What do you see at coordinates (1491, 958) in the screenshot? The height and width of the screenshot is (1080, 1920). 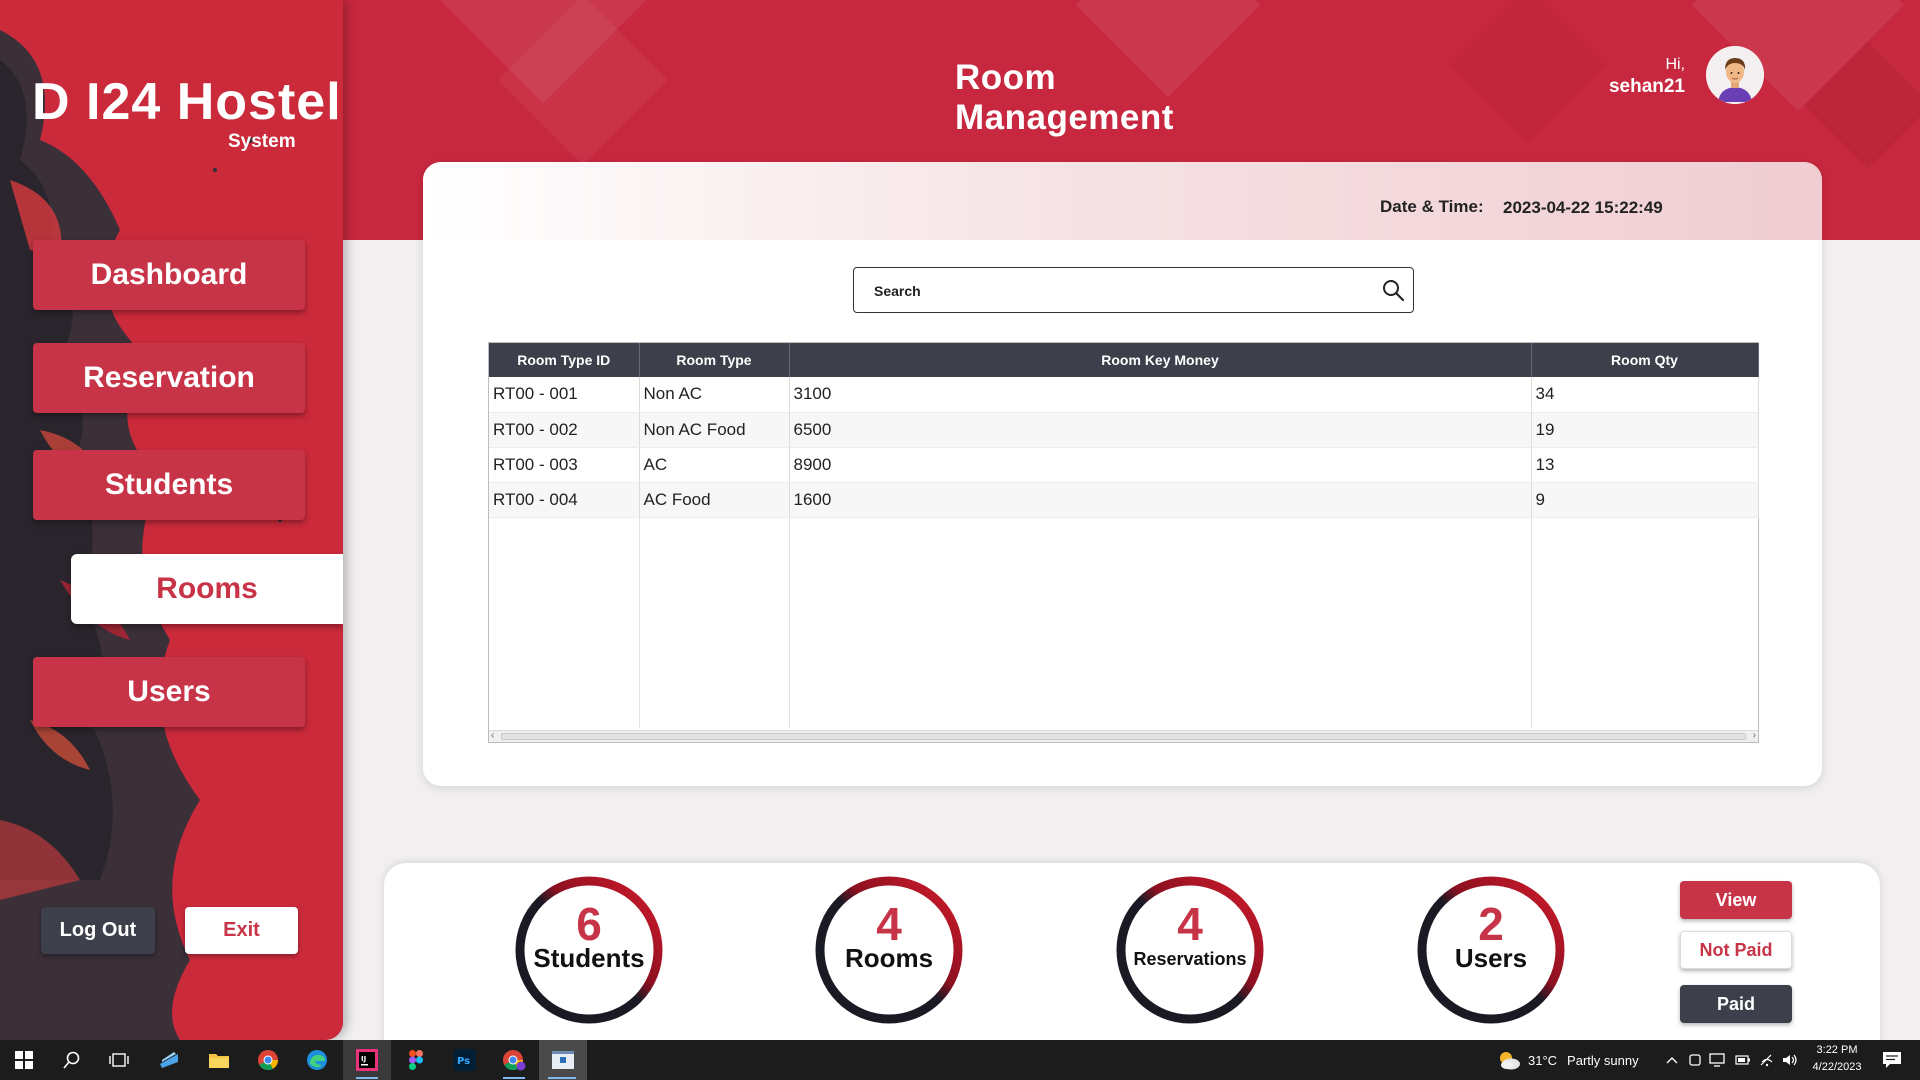 I see `stat-label: Users` at bounding box center [1491, 958].